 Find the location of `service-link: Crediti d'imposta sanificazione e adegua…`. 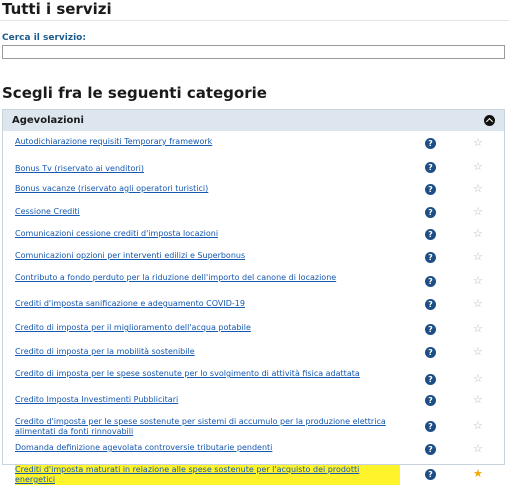

service-link: Crediti d'imposta sanificazione e adegua… is located at coordinates (207, 304).